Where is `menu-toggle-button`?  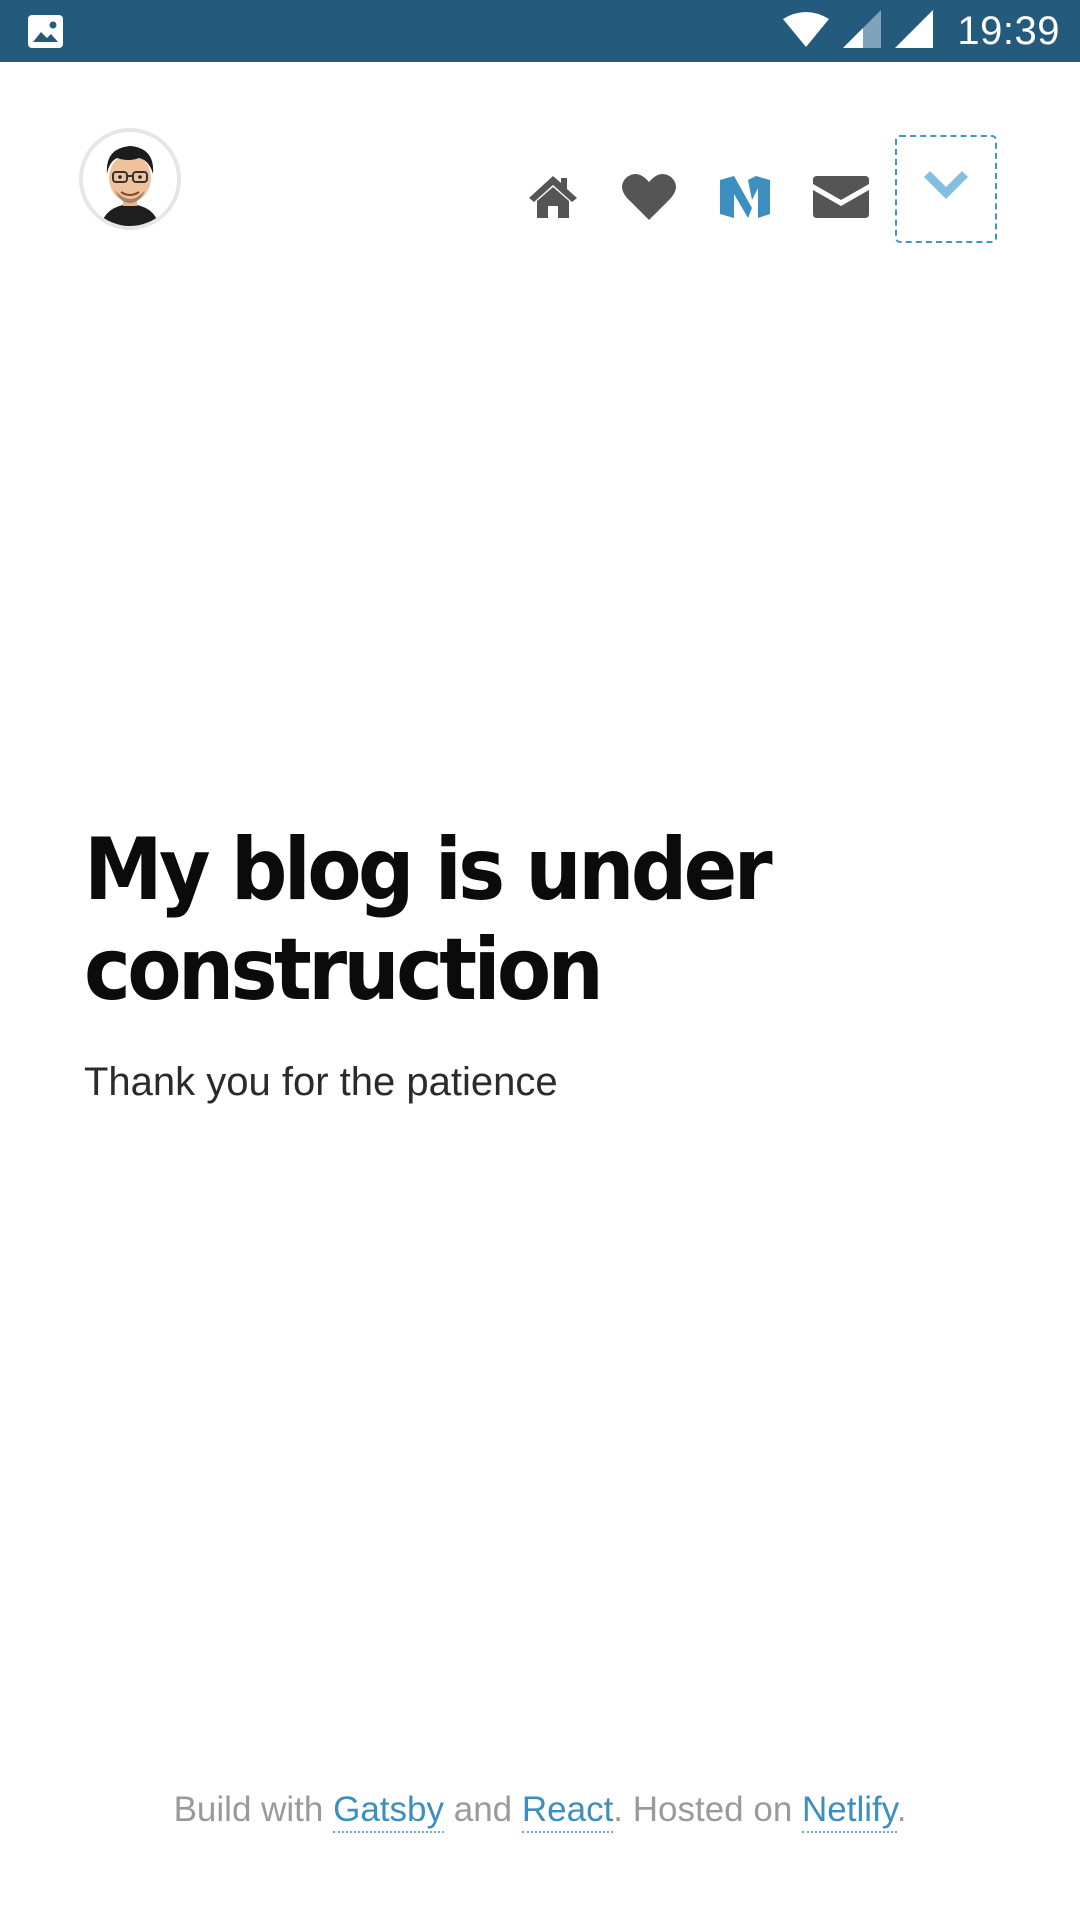
menu-toggle-button is located at coordinates (946, 189).